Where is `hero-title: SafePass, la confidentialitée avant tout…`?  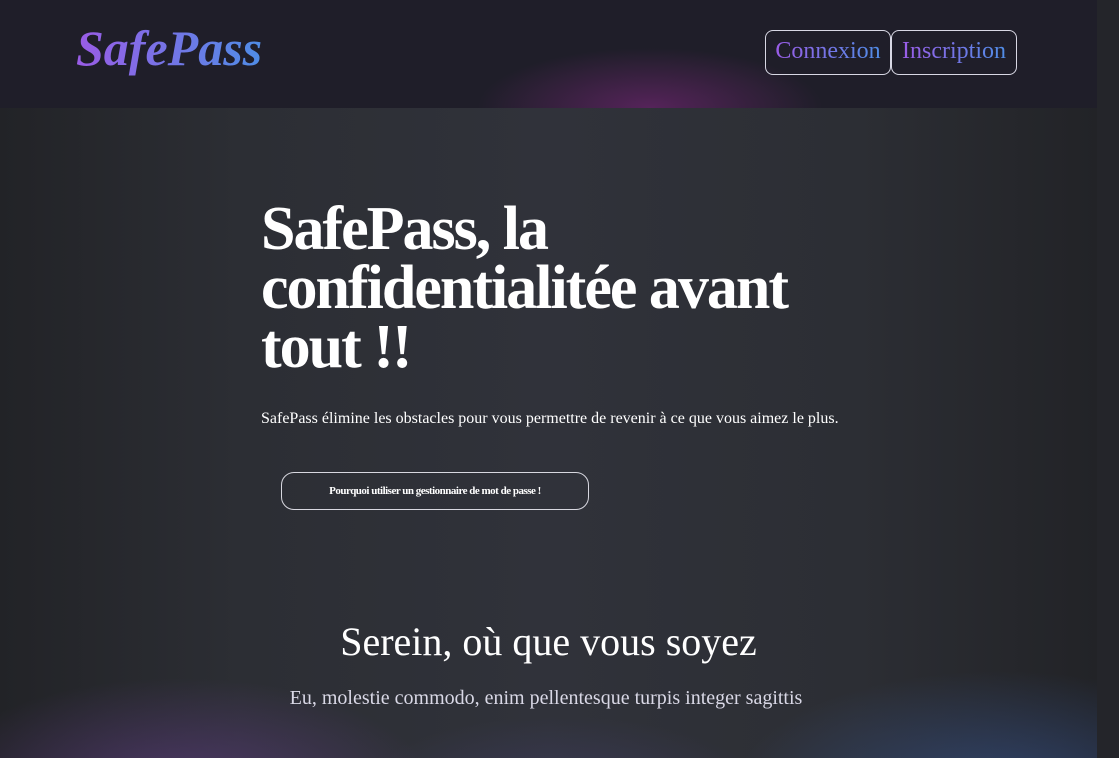 hero-title: SafePass, la confidentialitée avant tout… is located at coordinates (525, 288).